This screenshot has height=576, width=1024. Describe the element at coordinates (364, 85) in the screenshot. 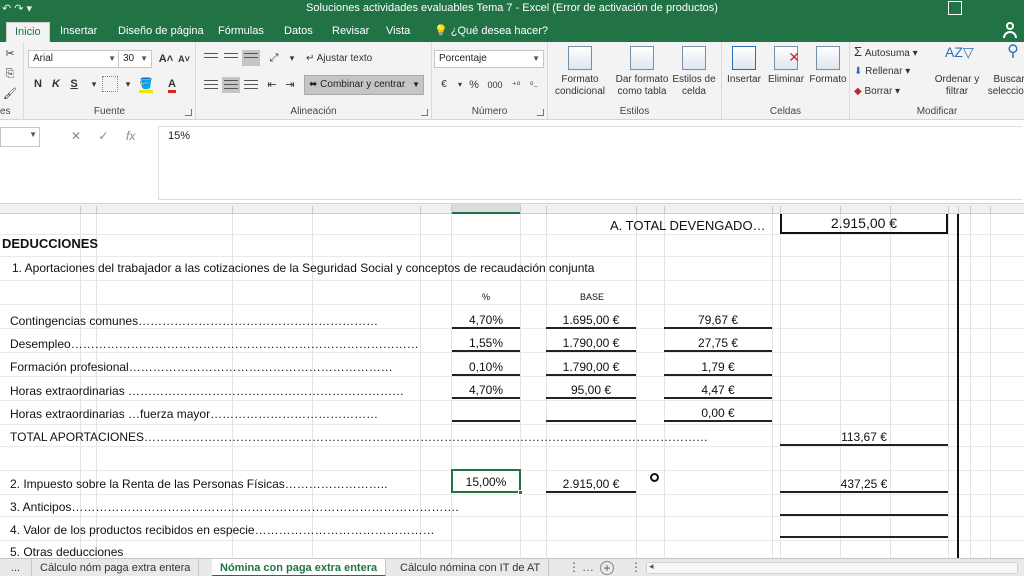

I see `merge-center-button: ⬌ Combinar y centrar ▼` at that location.